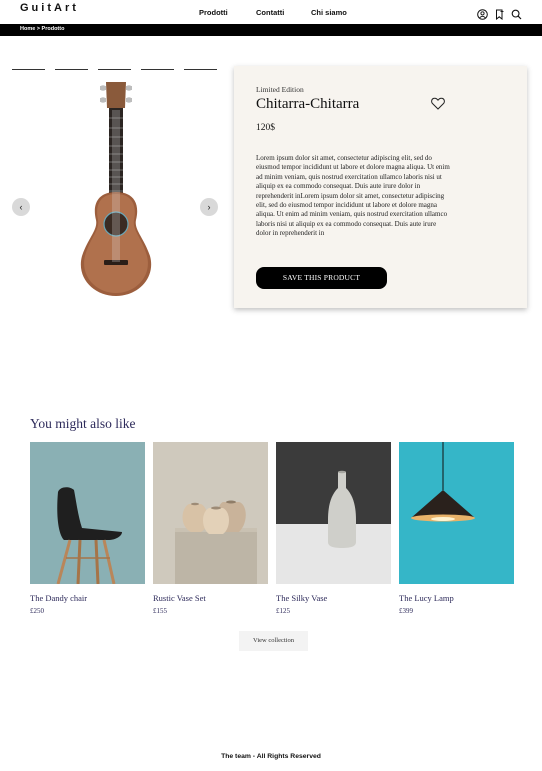 Image resolution: width=542 pixels, height=771 pixels. I want to click on product-image-ukulele, so click(116, 189).